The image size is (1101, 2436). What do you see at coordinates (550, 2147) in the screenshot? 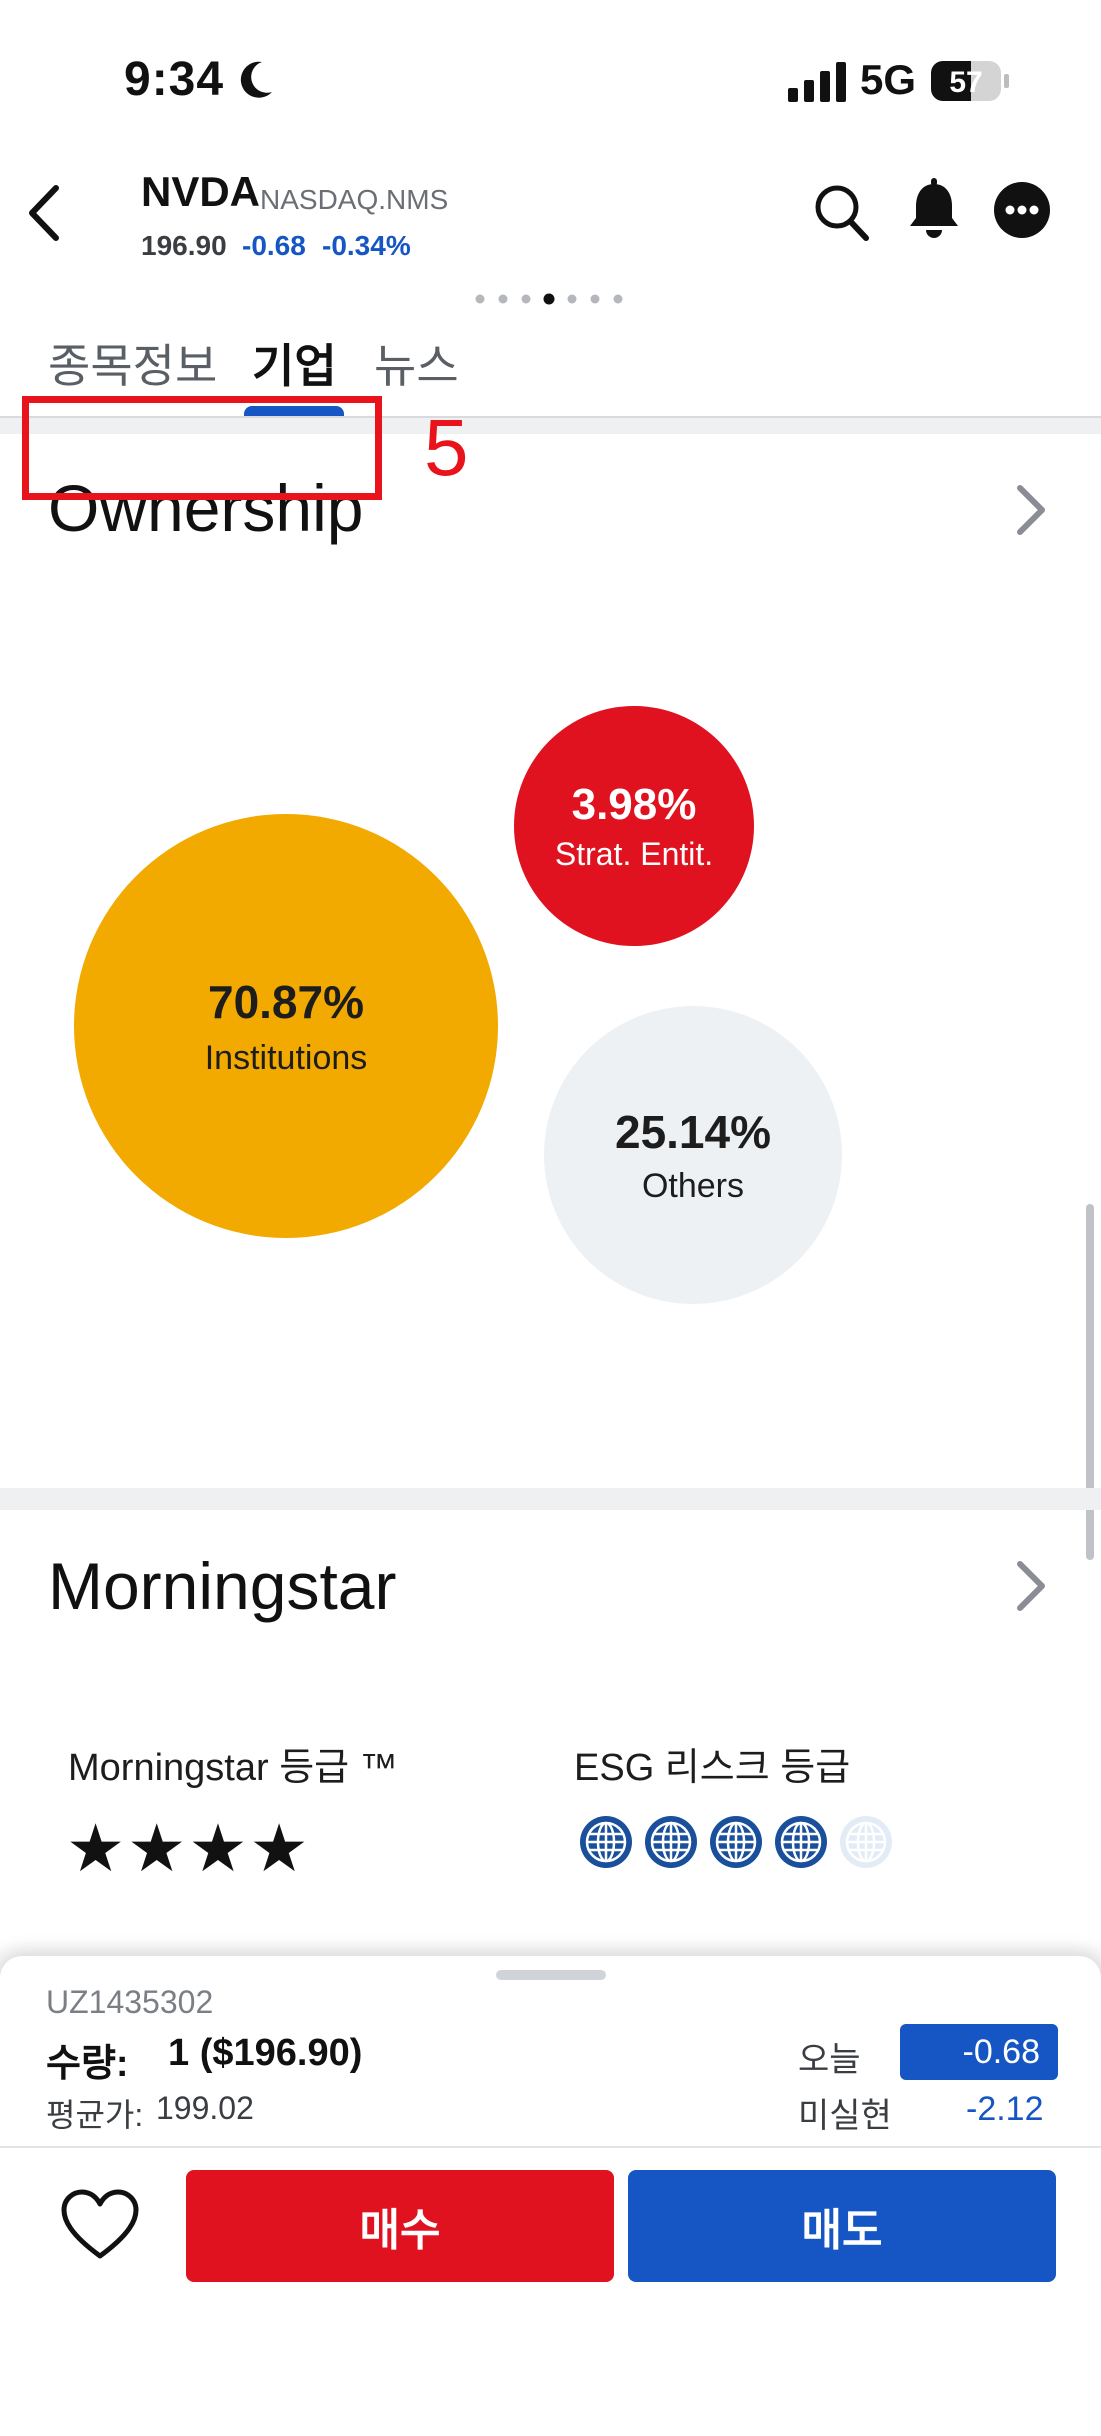
I see `sheet-divider` at bounding box center [550, 2147].